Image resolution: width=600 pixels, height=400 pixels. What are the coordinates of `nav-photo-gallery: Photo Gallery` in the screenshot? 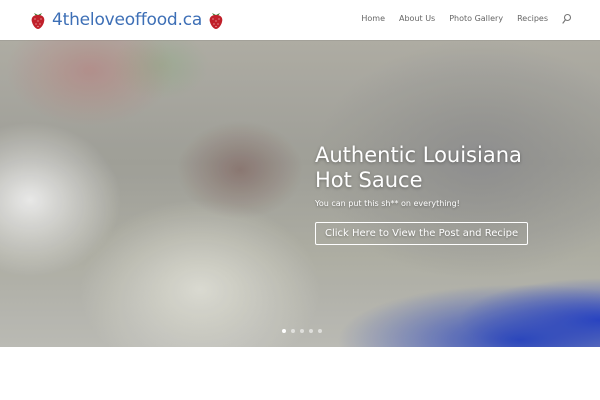 It's located at (476, 19).